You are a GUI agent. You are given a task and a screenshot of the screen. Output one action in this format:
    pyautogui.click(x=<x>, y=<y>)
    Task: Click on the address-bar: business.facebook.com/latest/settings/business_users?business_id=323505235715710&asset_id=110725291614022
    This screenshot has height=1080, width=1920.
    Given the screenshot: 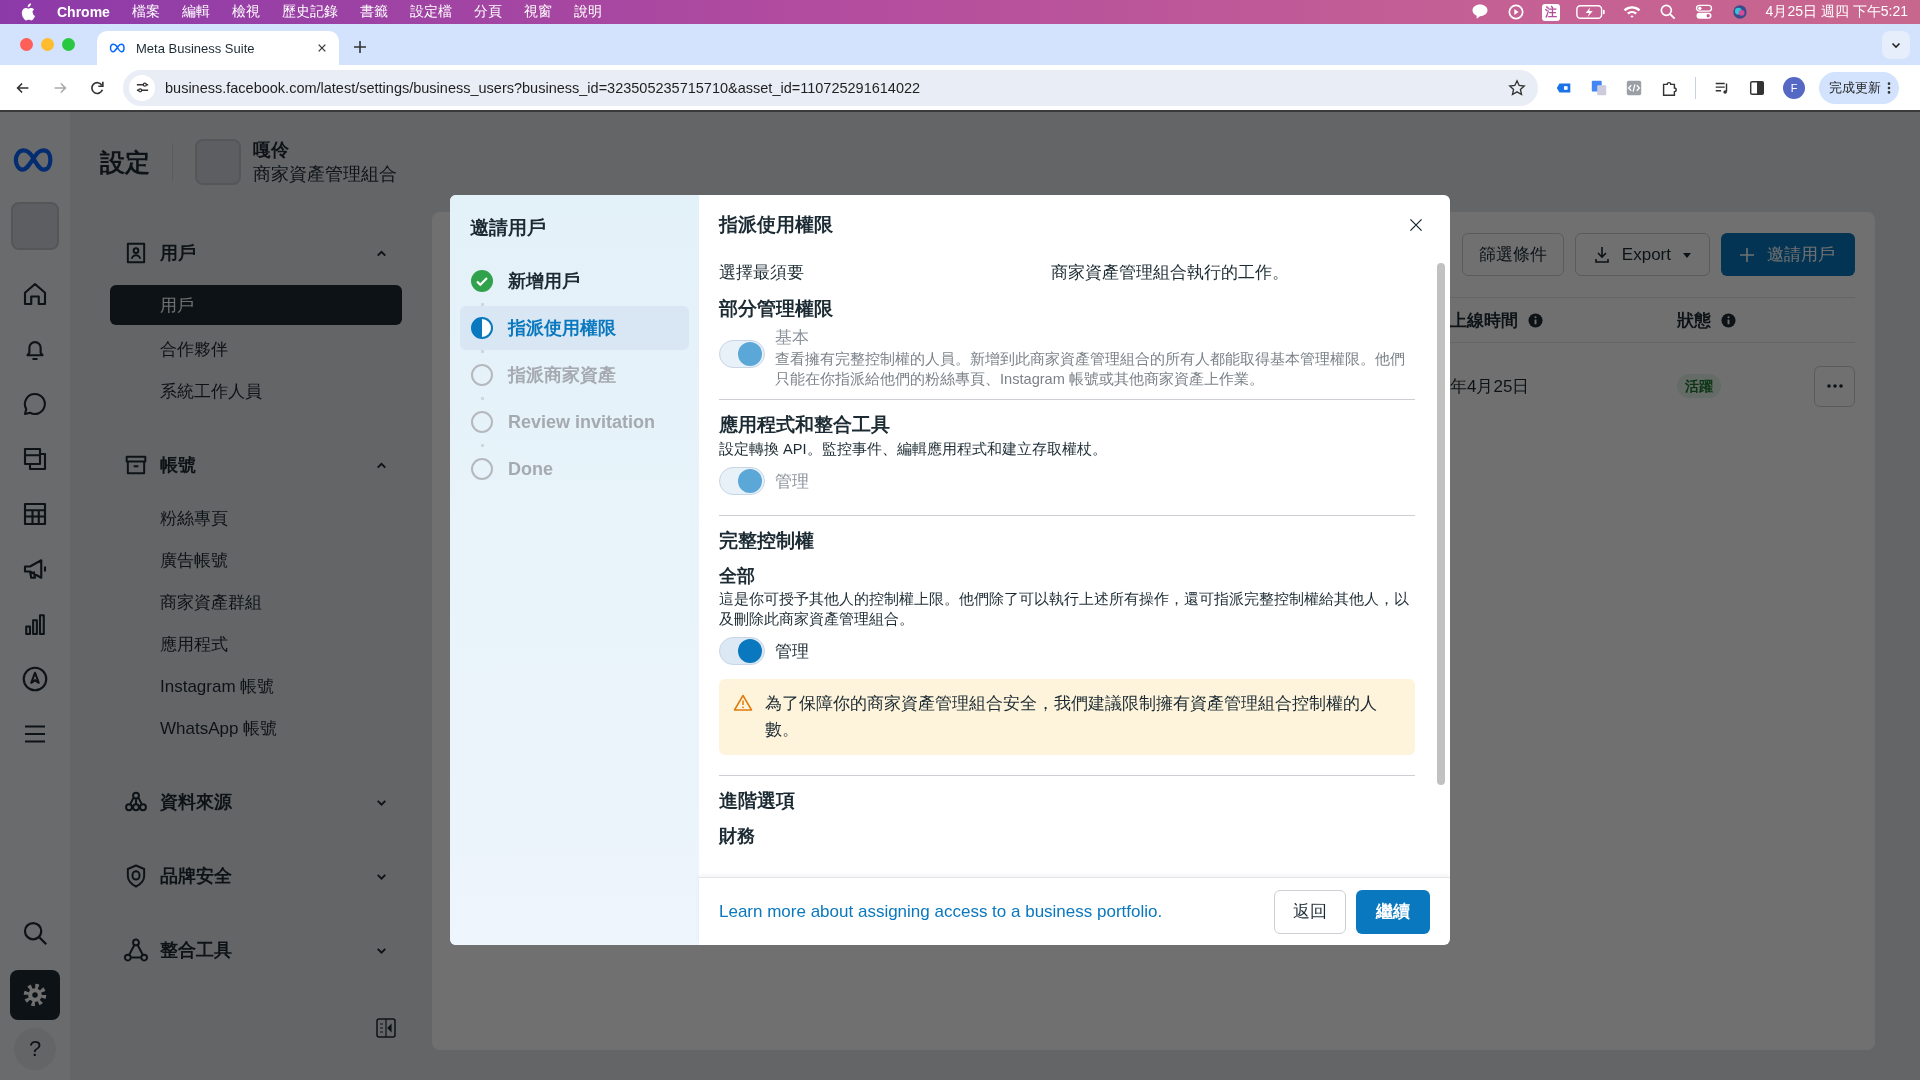 What is the action you would take?
    pyautogui.click(x=830, y=87)
    